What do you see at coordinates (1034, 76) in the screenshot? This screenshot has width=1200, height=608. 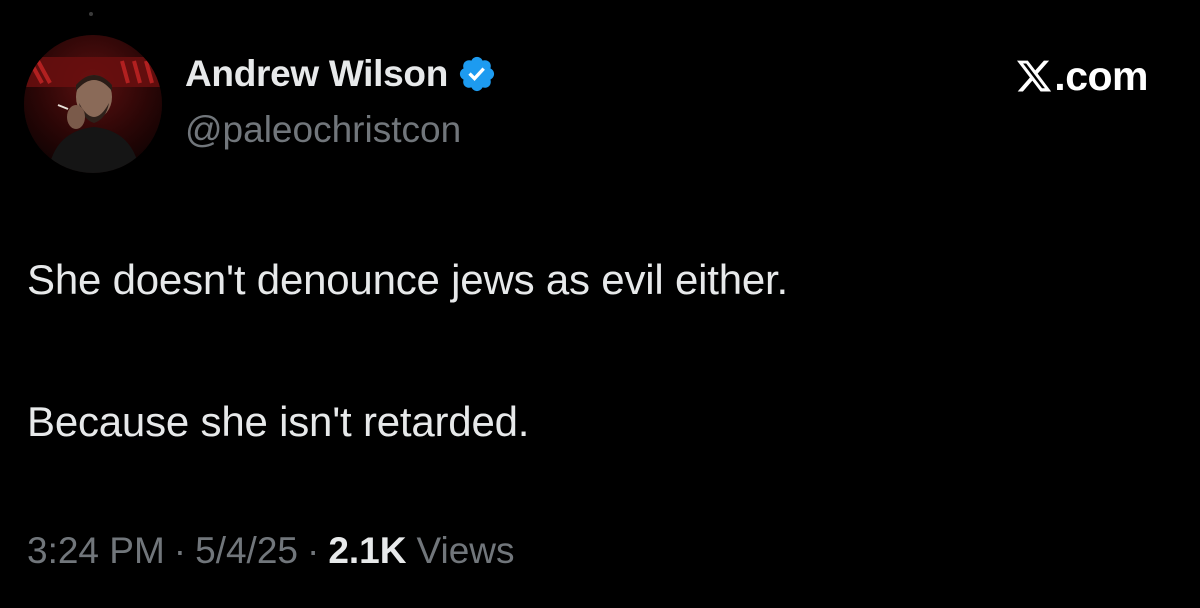 I see `x-logo-icon` at bounding box center [1034, 76].